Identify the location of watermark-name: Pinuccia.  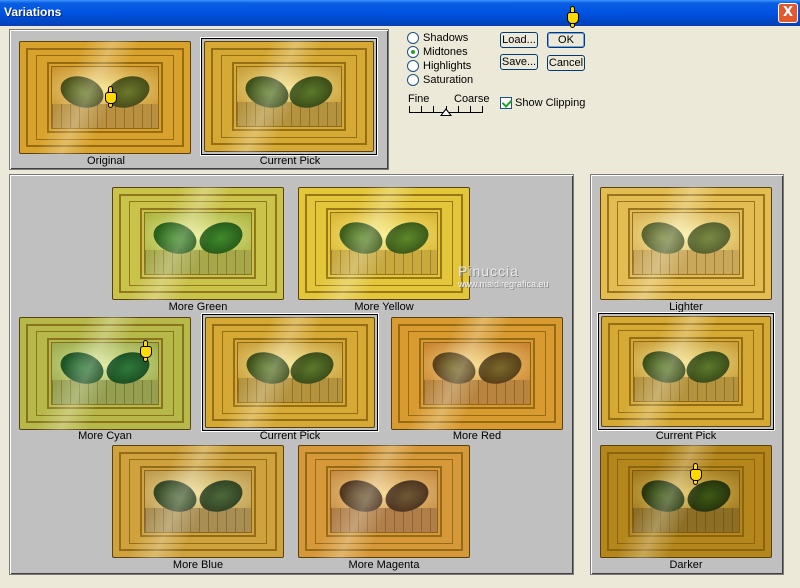
(488, 271).